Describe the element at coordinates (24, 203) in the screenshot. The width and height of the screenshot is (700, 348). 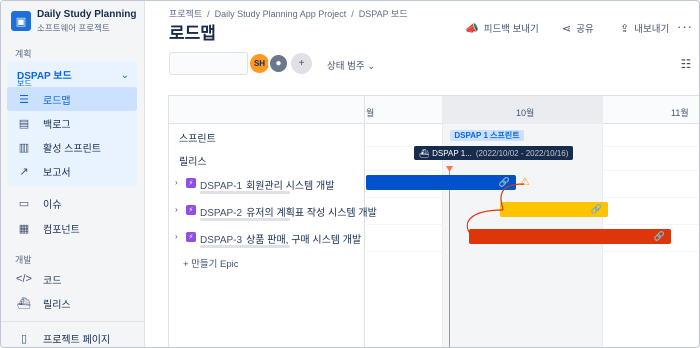
I see `issues-icon: ▭` at that location.